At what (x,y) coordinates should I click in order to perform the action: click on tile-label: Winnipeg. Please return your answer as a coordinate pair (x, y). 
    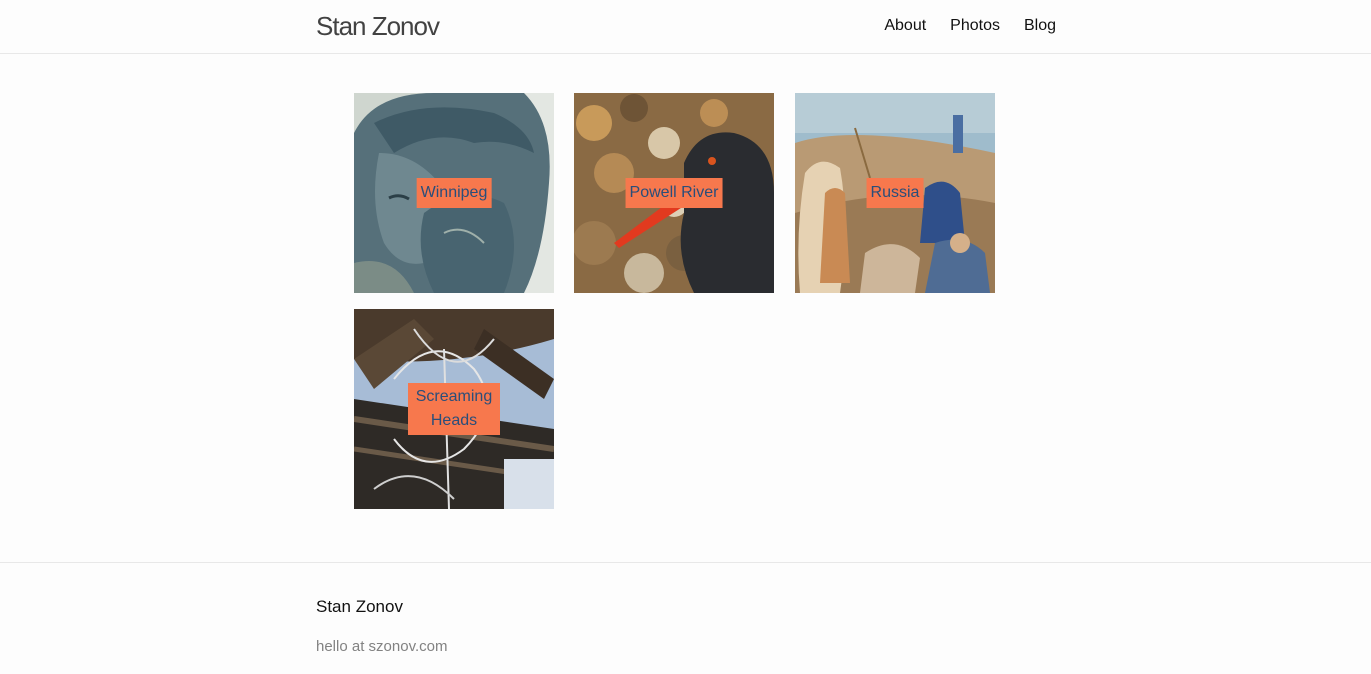
    Looking at the image, I should click on (454, 193).